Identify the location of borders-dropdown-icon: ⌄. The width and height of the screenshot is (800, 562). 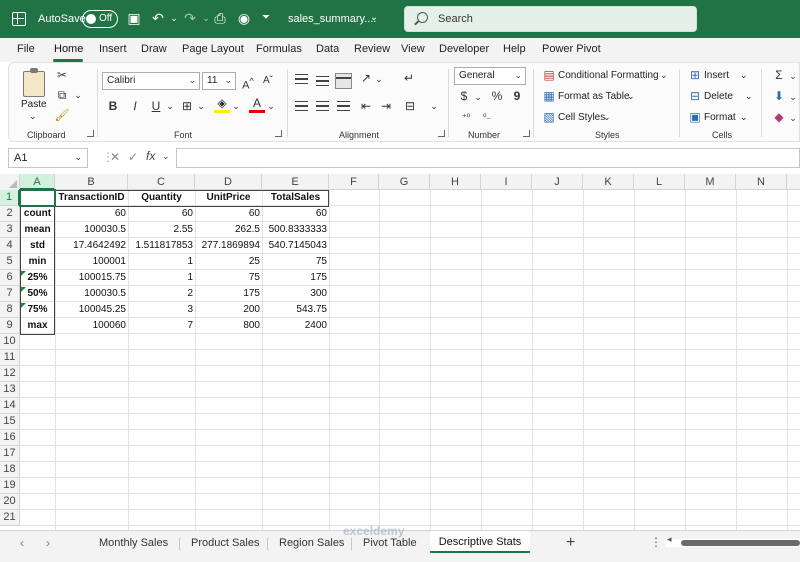
(201, 106).